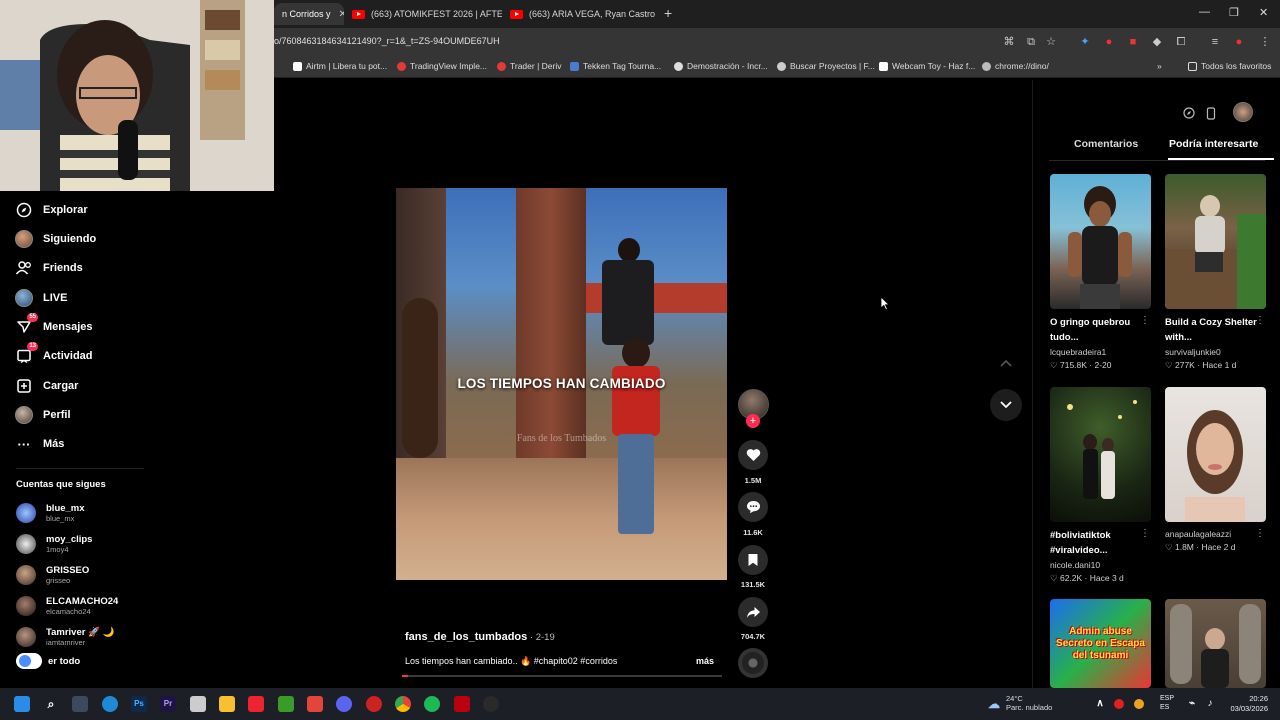 The height and width of the screenshot is (720, 1280). What do you see at coordinates (1159, 66) in the screenshot?
I see `bookmarks-overflow-icon: »` at bounding box center [1159, 66].